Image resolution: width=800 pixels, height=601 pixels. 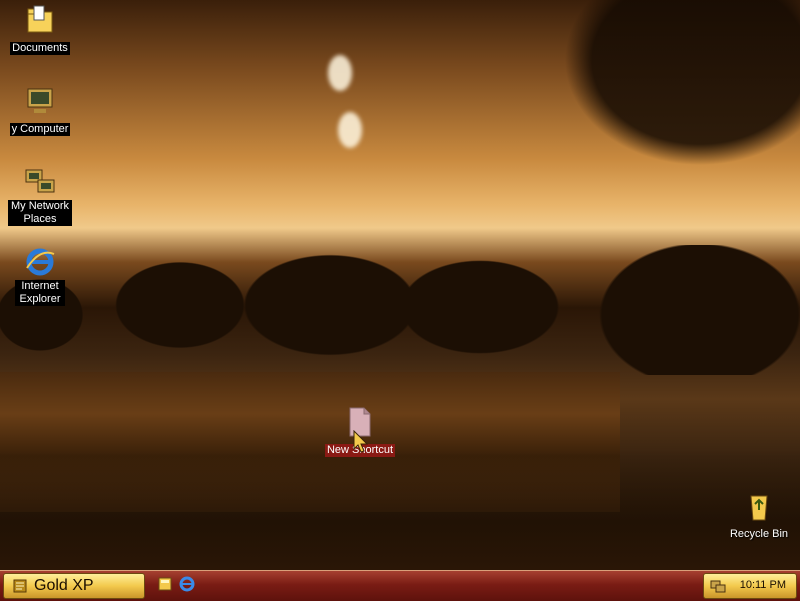 I want to click on desktop-icon-recycle-bin: Recycle Bin, so click(x=759, y=516).